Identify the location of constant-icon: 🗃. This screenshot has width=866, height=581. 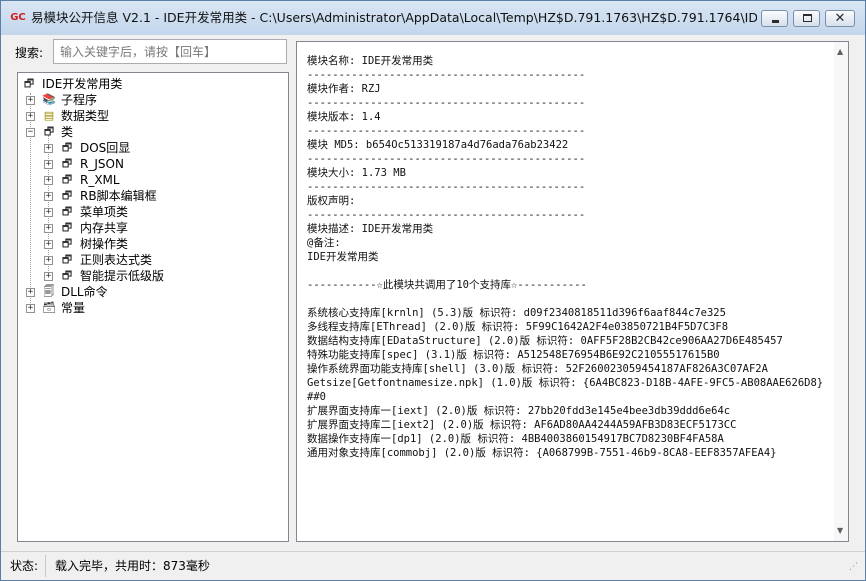
(49, 307).